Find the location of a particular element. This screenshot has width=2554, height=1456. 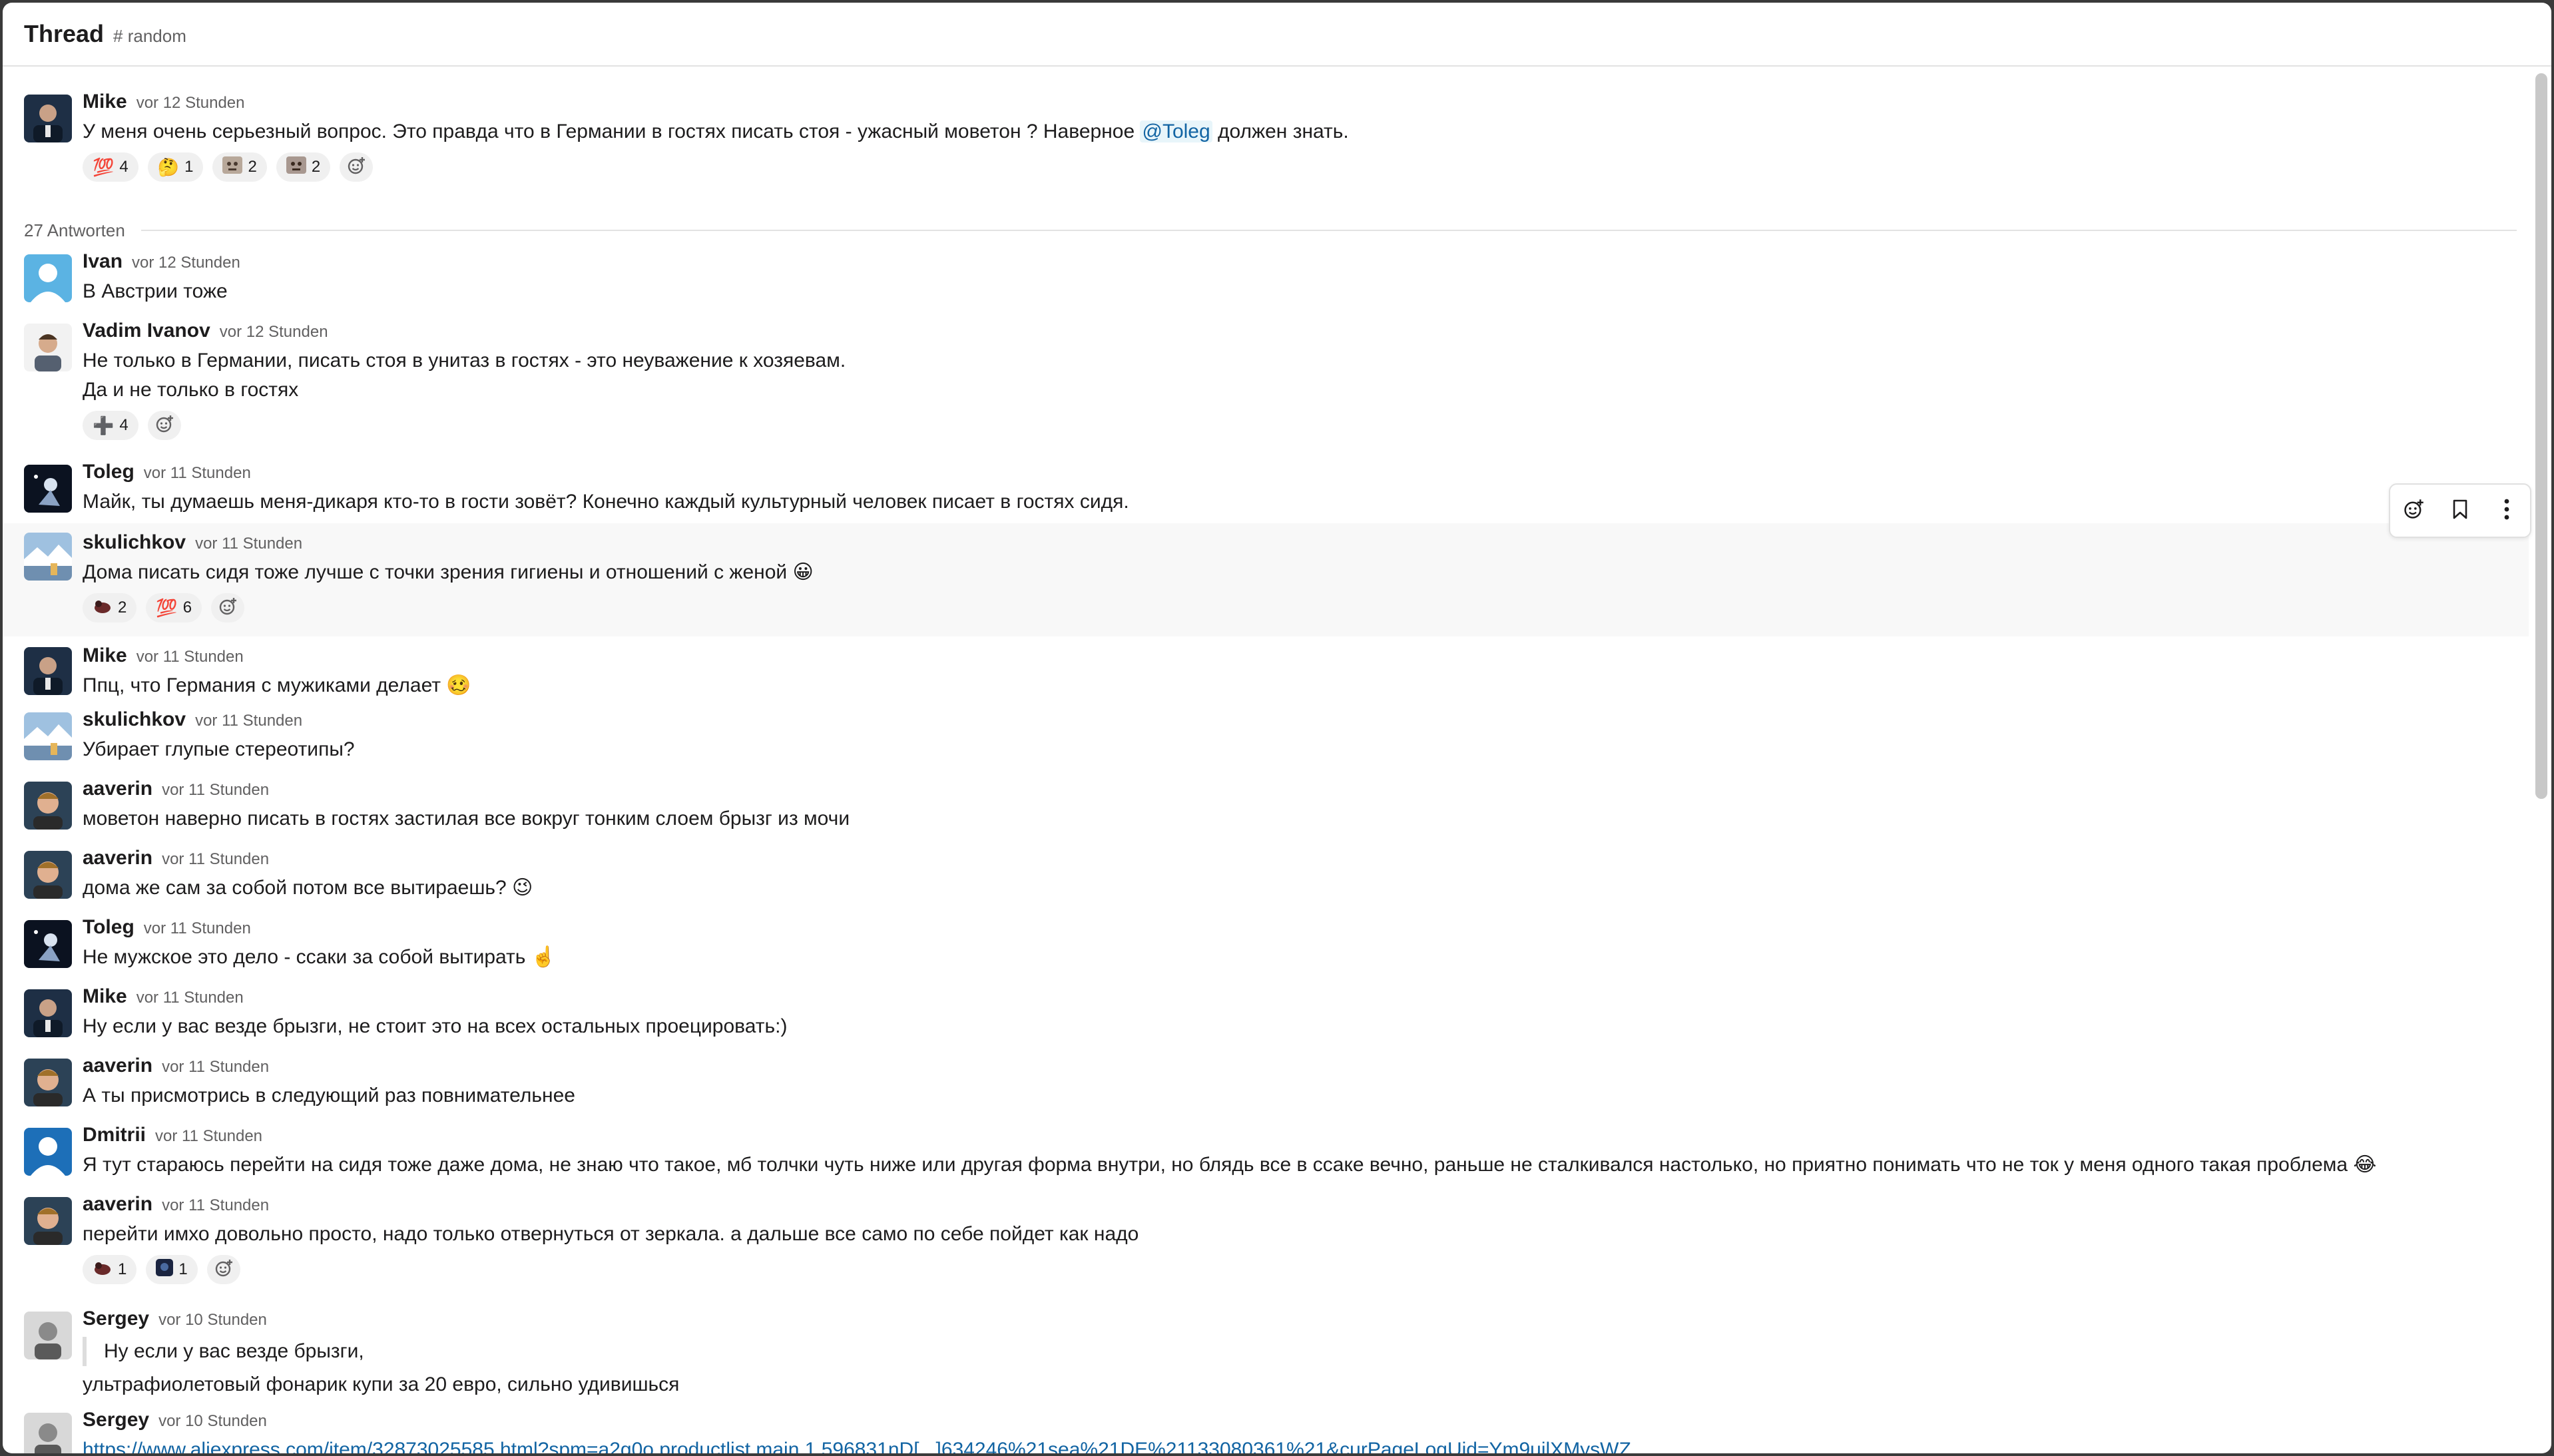

reaction-100: 💯 6 is located at coordinates (174, 607).